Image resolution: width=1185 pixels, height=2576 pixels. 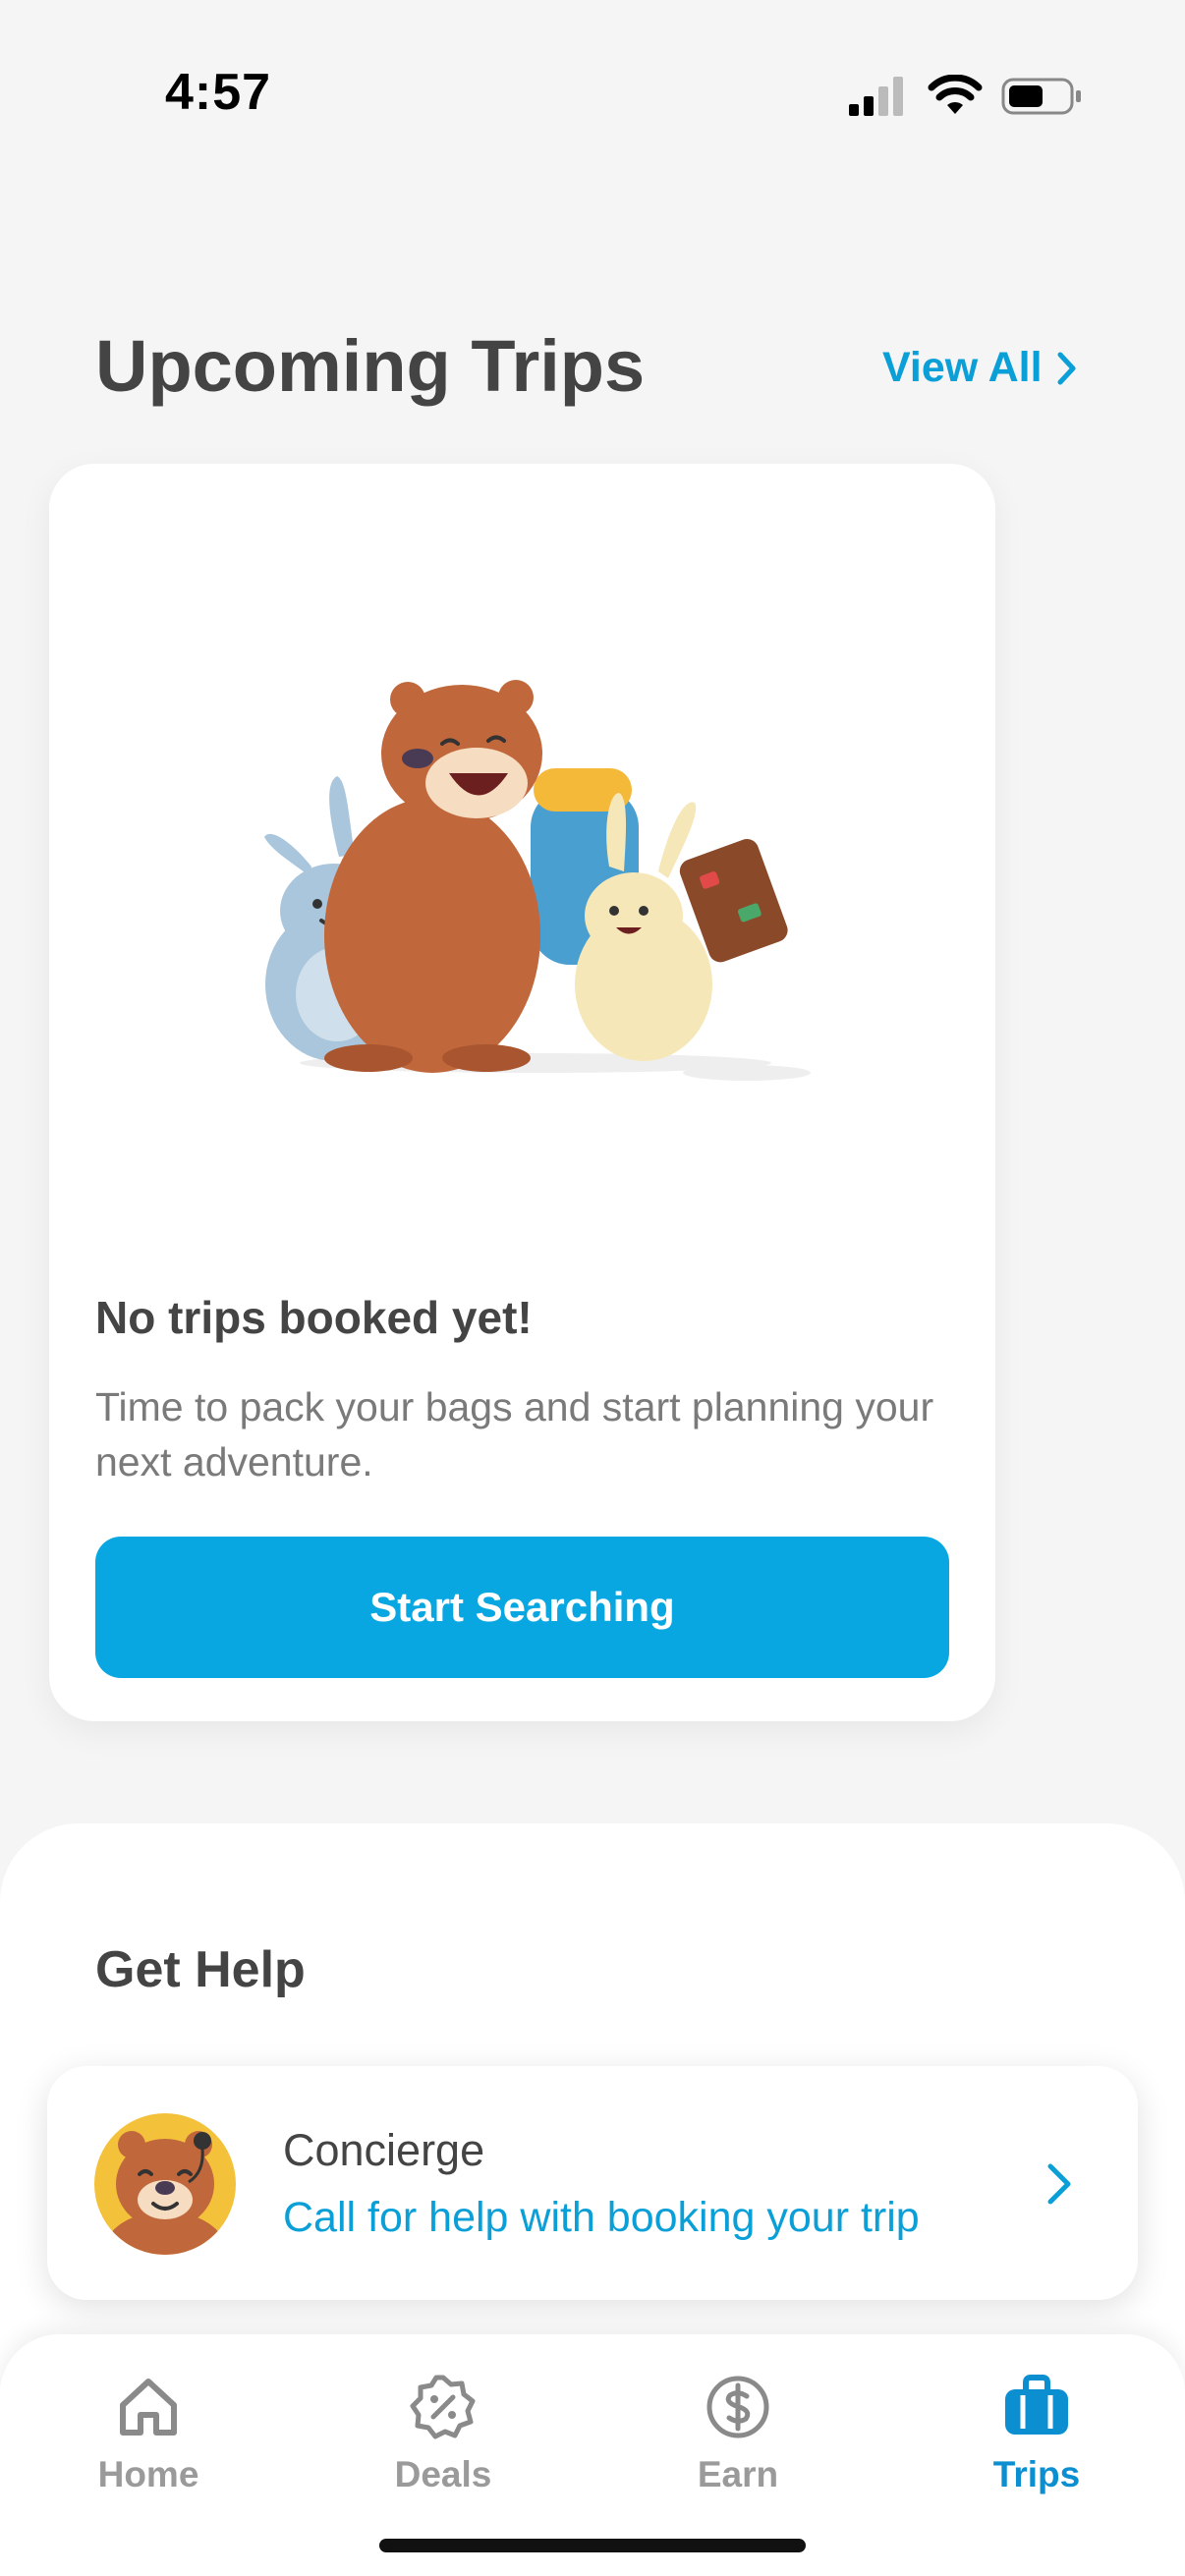 What do you see at coordinates (956, 94) in the screenshot?
I see `wifi-icon` at bounding box center [956, 94].